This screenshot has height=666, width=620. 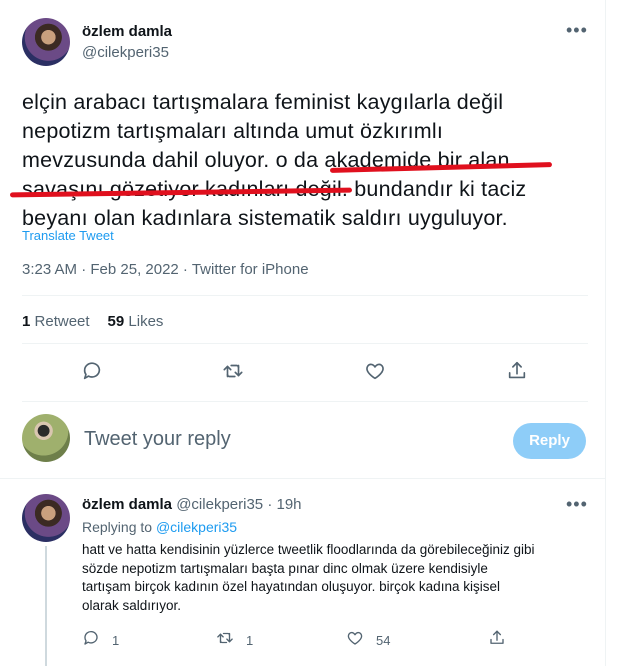 What do you see at coordinates (303, 641) in the screenshot?
I see `reply-actions: 1 1 54` at bounding box center [303, 641].